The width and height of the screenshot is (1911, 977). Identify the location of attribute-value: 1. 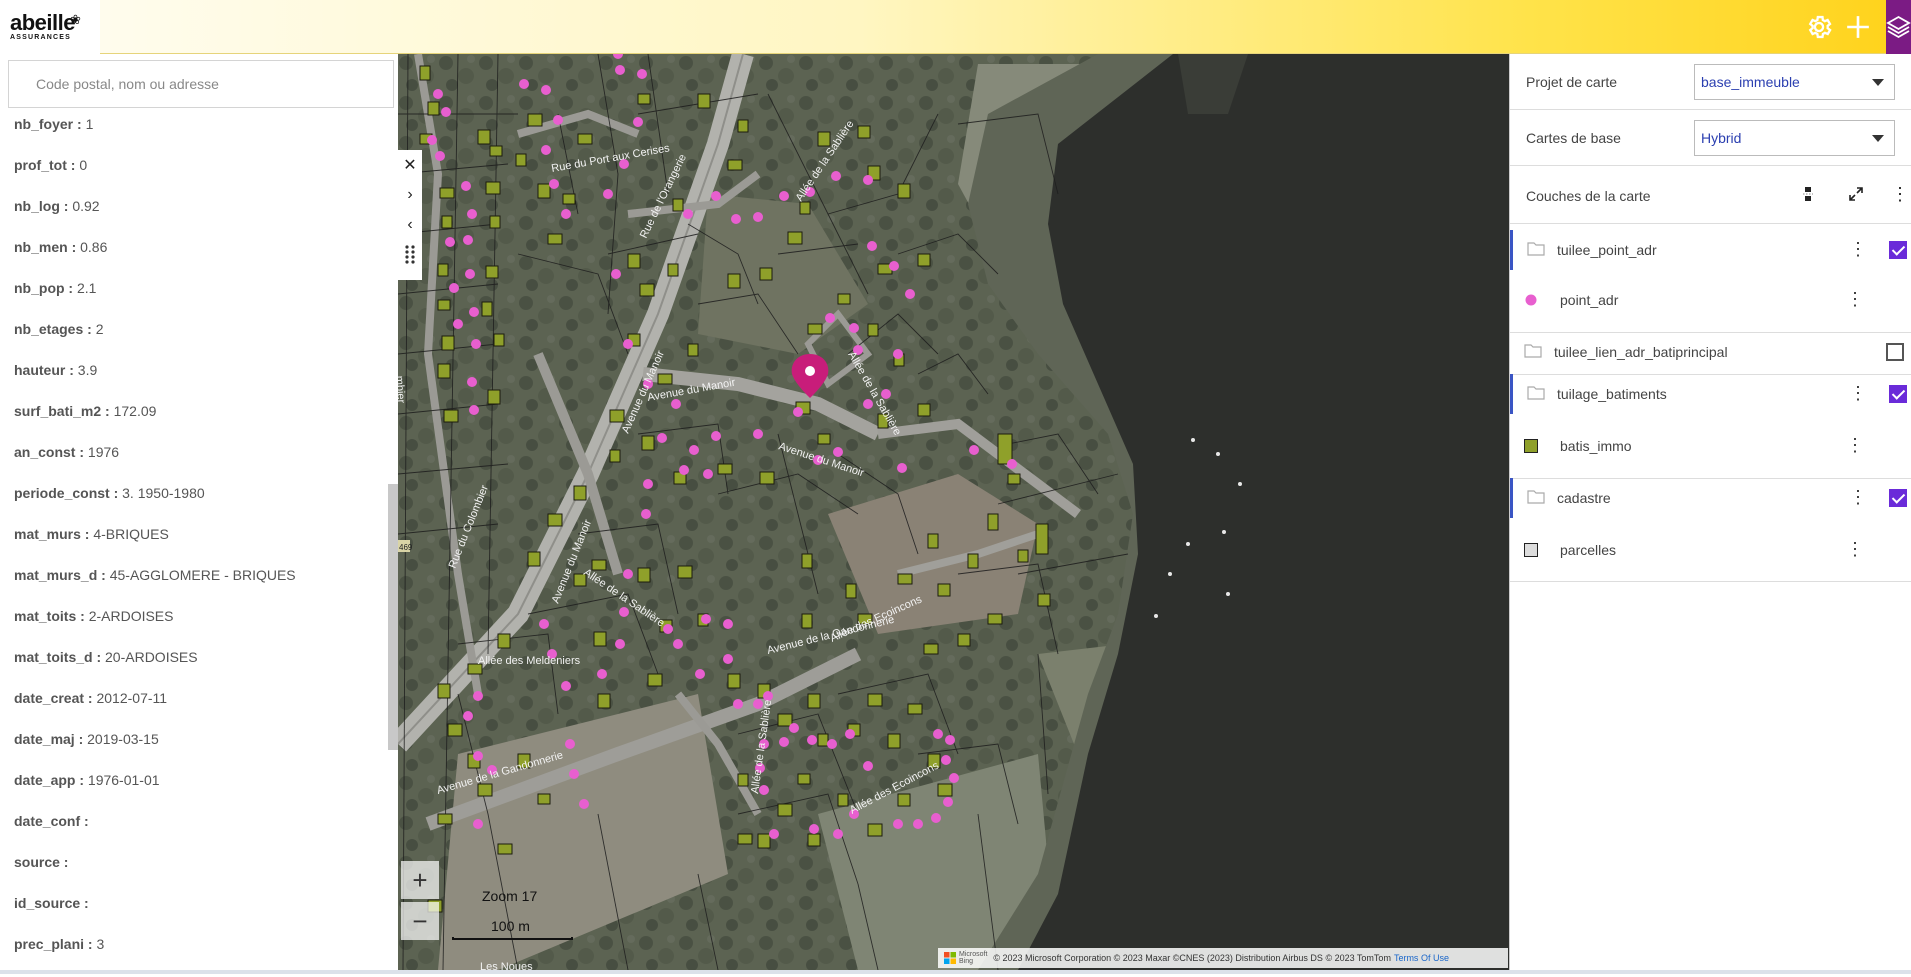
(89, 124).